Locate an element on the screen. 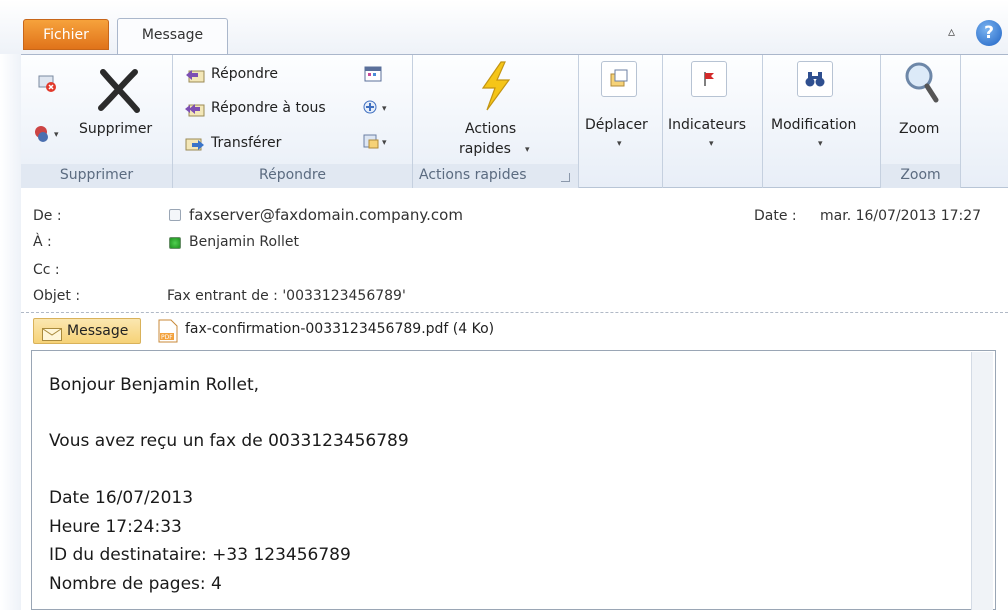 The height and width of the screenshot is (610, 1008). help-icon: ? is located at coordinates (989, 33).